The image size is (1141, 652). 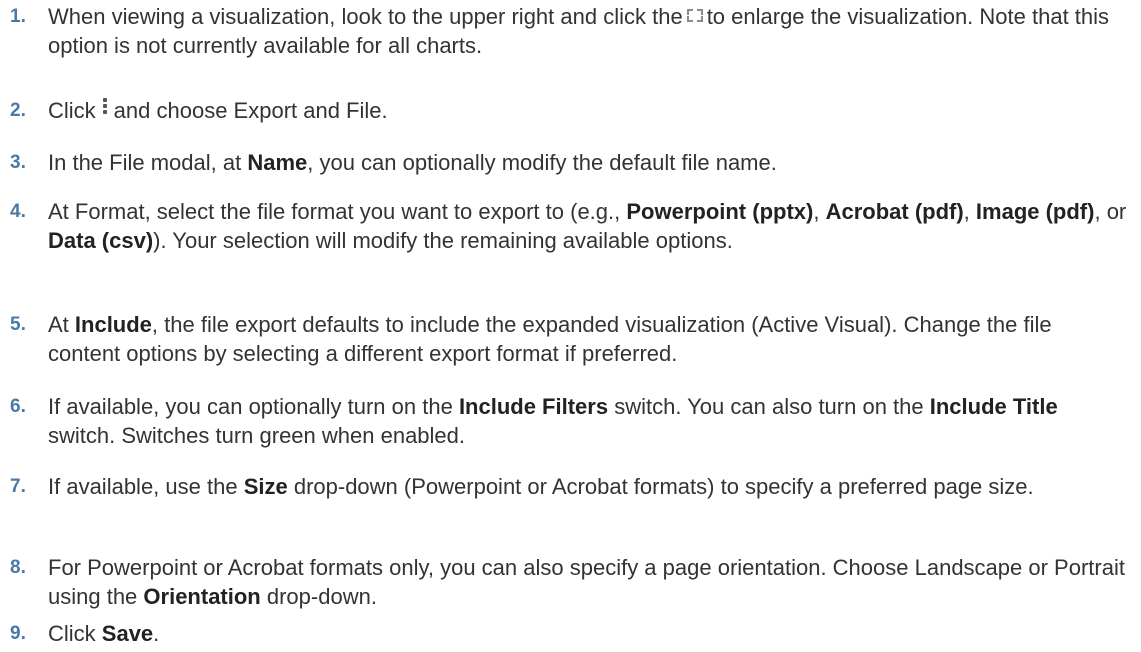 What do you see at coordinates (18, 110) in the screenshot?
I see `step-number: 2.` at bounding box center [18, 110].